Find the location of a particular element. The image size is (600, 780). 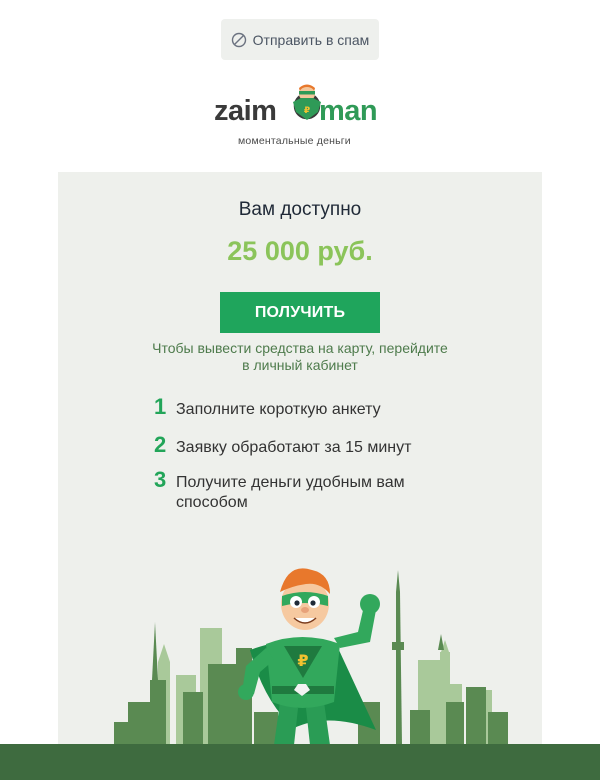

footer-ground-band is located at coordinates (300, 762).